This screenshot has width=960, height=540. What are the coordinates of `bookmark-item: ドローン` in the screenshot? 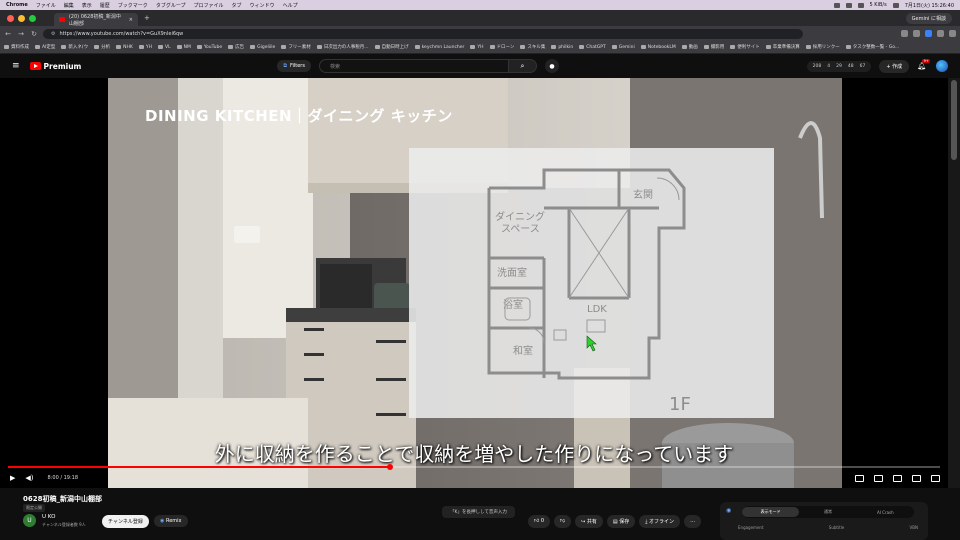 It's located at (502, 47).